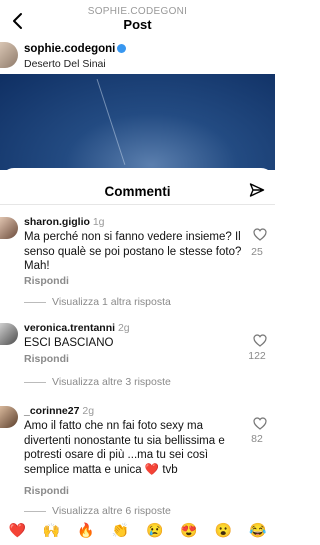 The image size is (320, 545). What do you see at coordinates (258, 530) in the screenshot?
I see `emoji-button: 😂` at bounding box center [258, 530].